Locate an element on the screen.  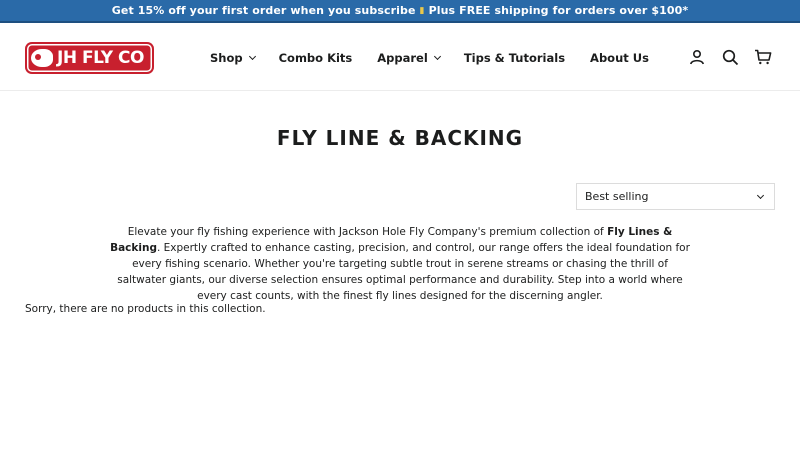
sort-select: Best selling is located at coordinates (675, 196).